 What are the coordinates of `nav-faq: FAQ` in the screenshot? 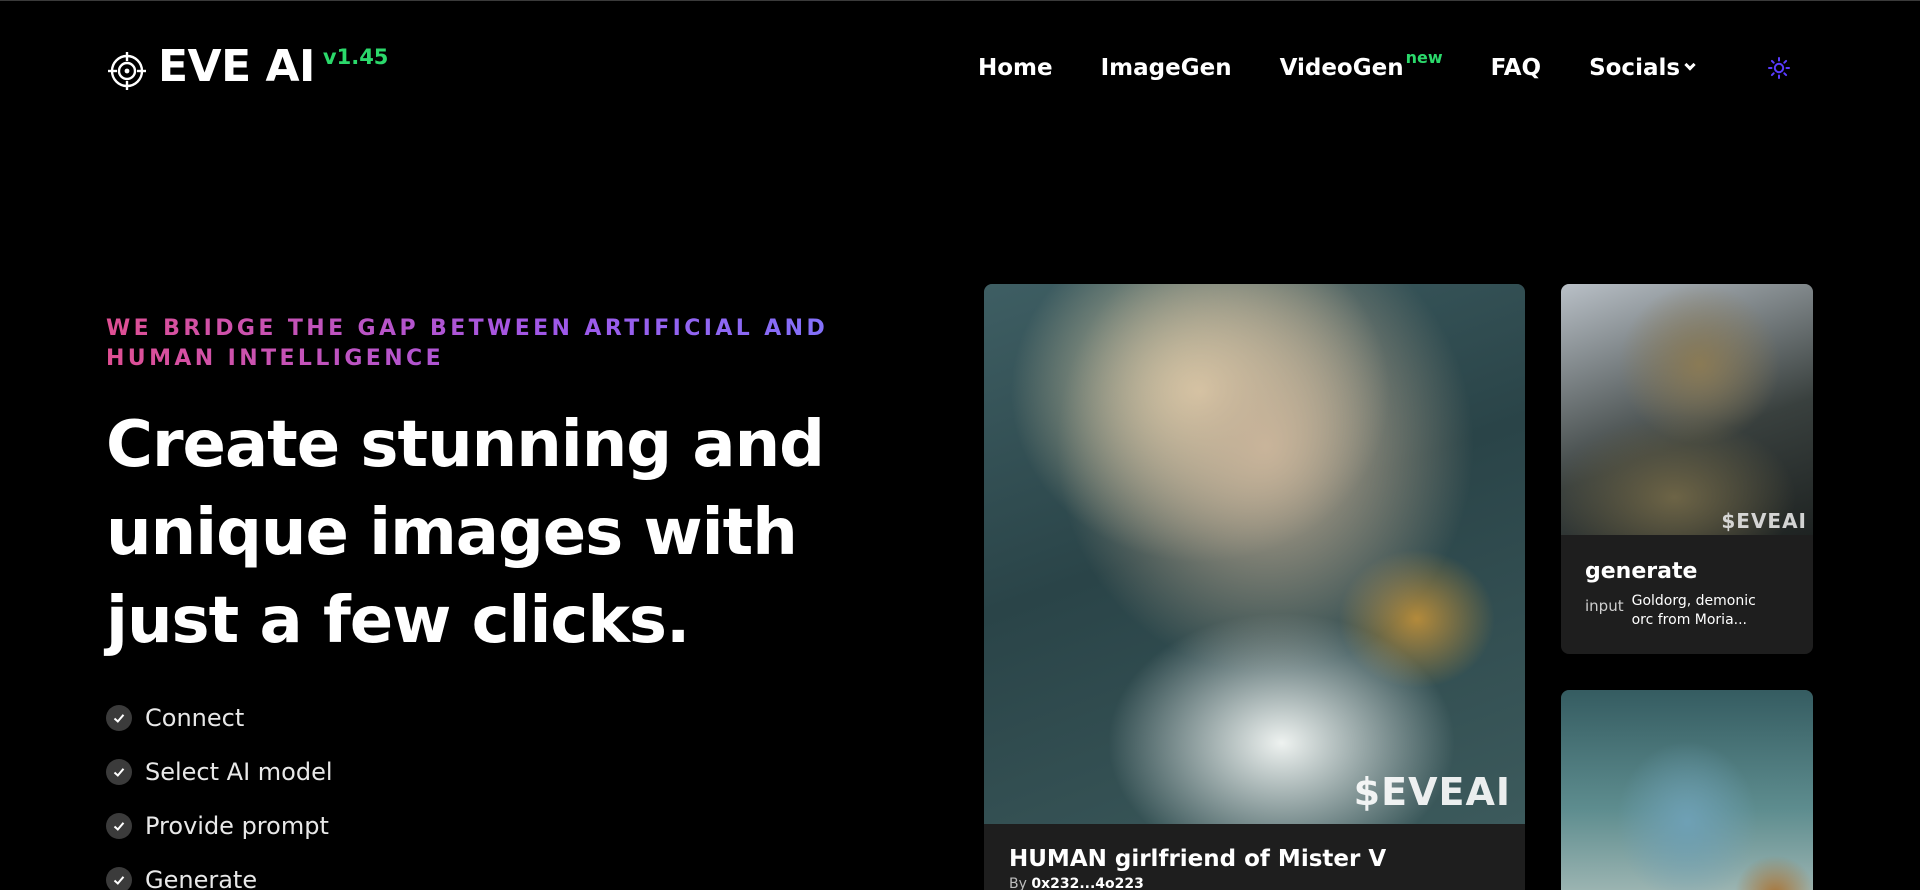 It's located at (1516, 68).